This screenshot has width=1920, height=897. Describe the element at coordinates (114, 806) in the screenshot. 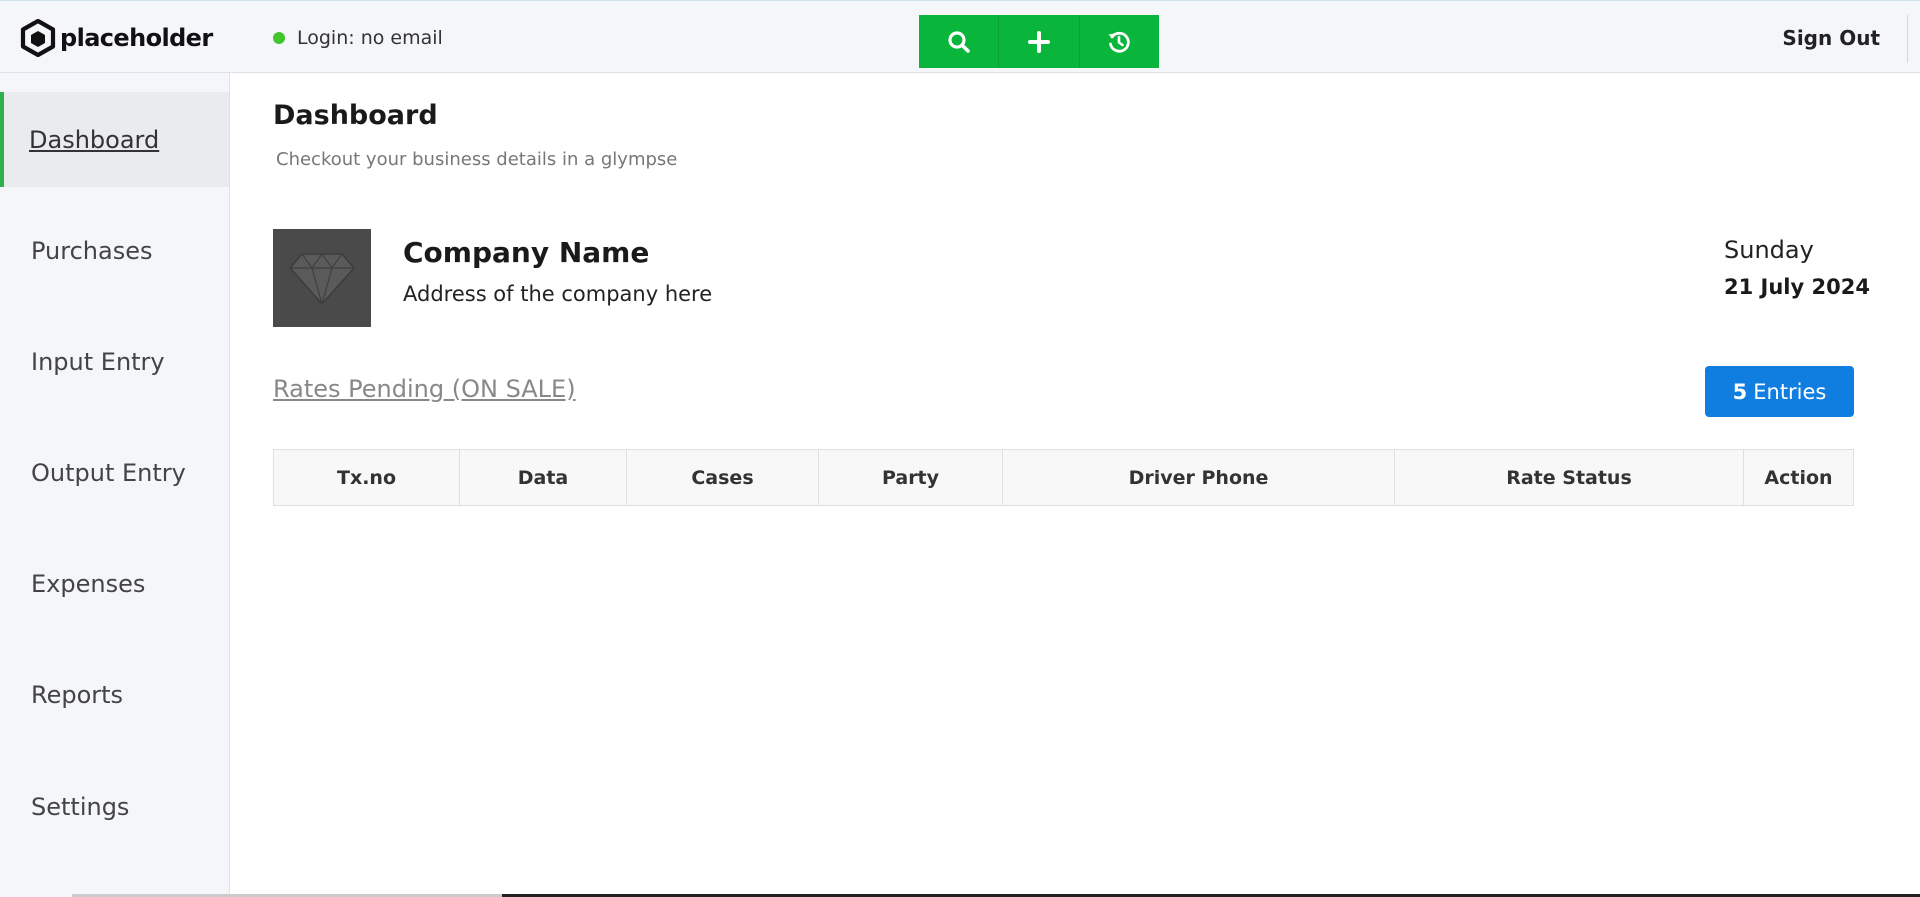

I see `sidebar-item-settings: Settings` at that location.